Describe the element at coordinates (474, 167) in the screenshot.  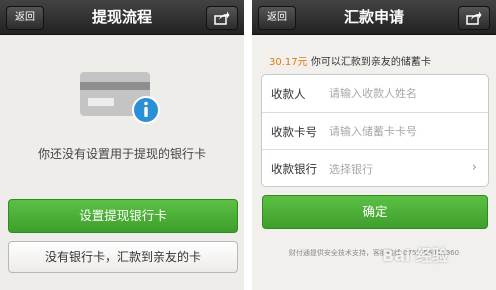
I see `chevron-right-icon: ›` at that location.